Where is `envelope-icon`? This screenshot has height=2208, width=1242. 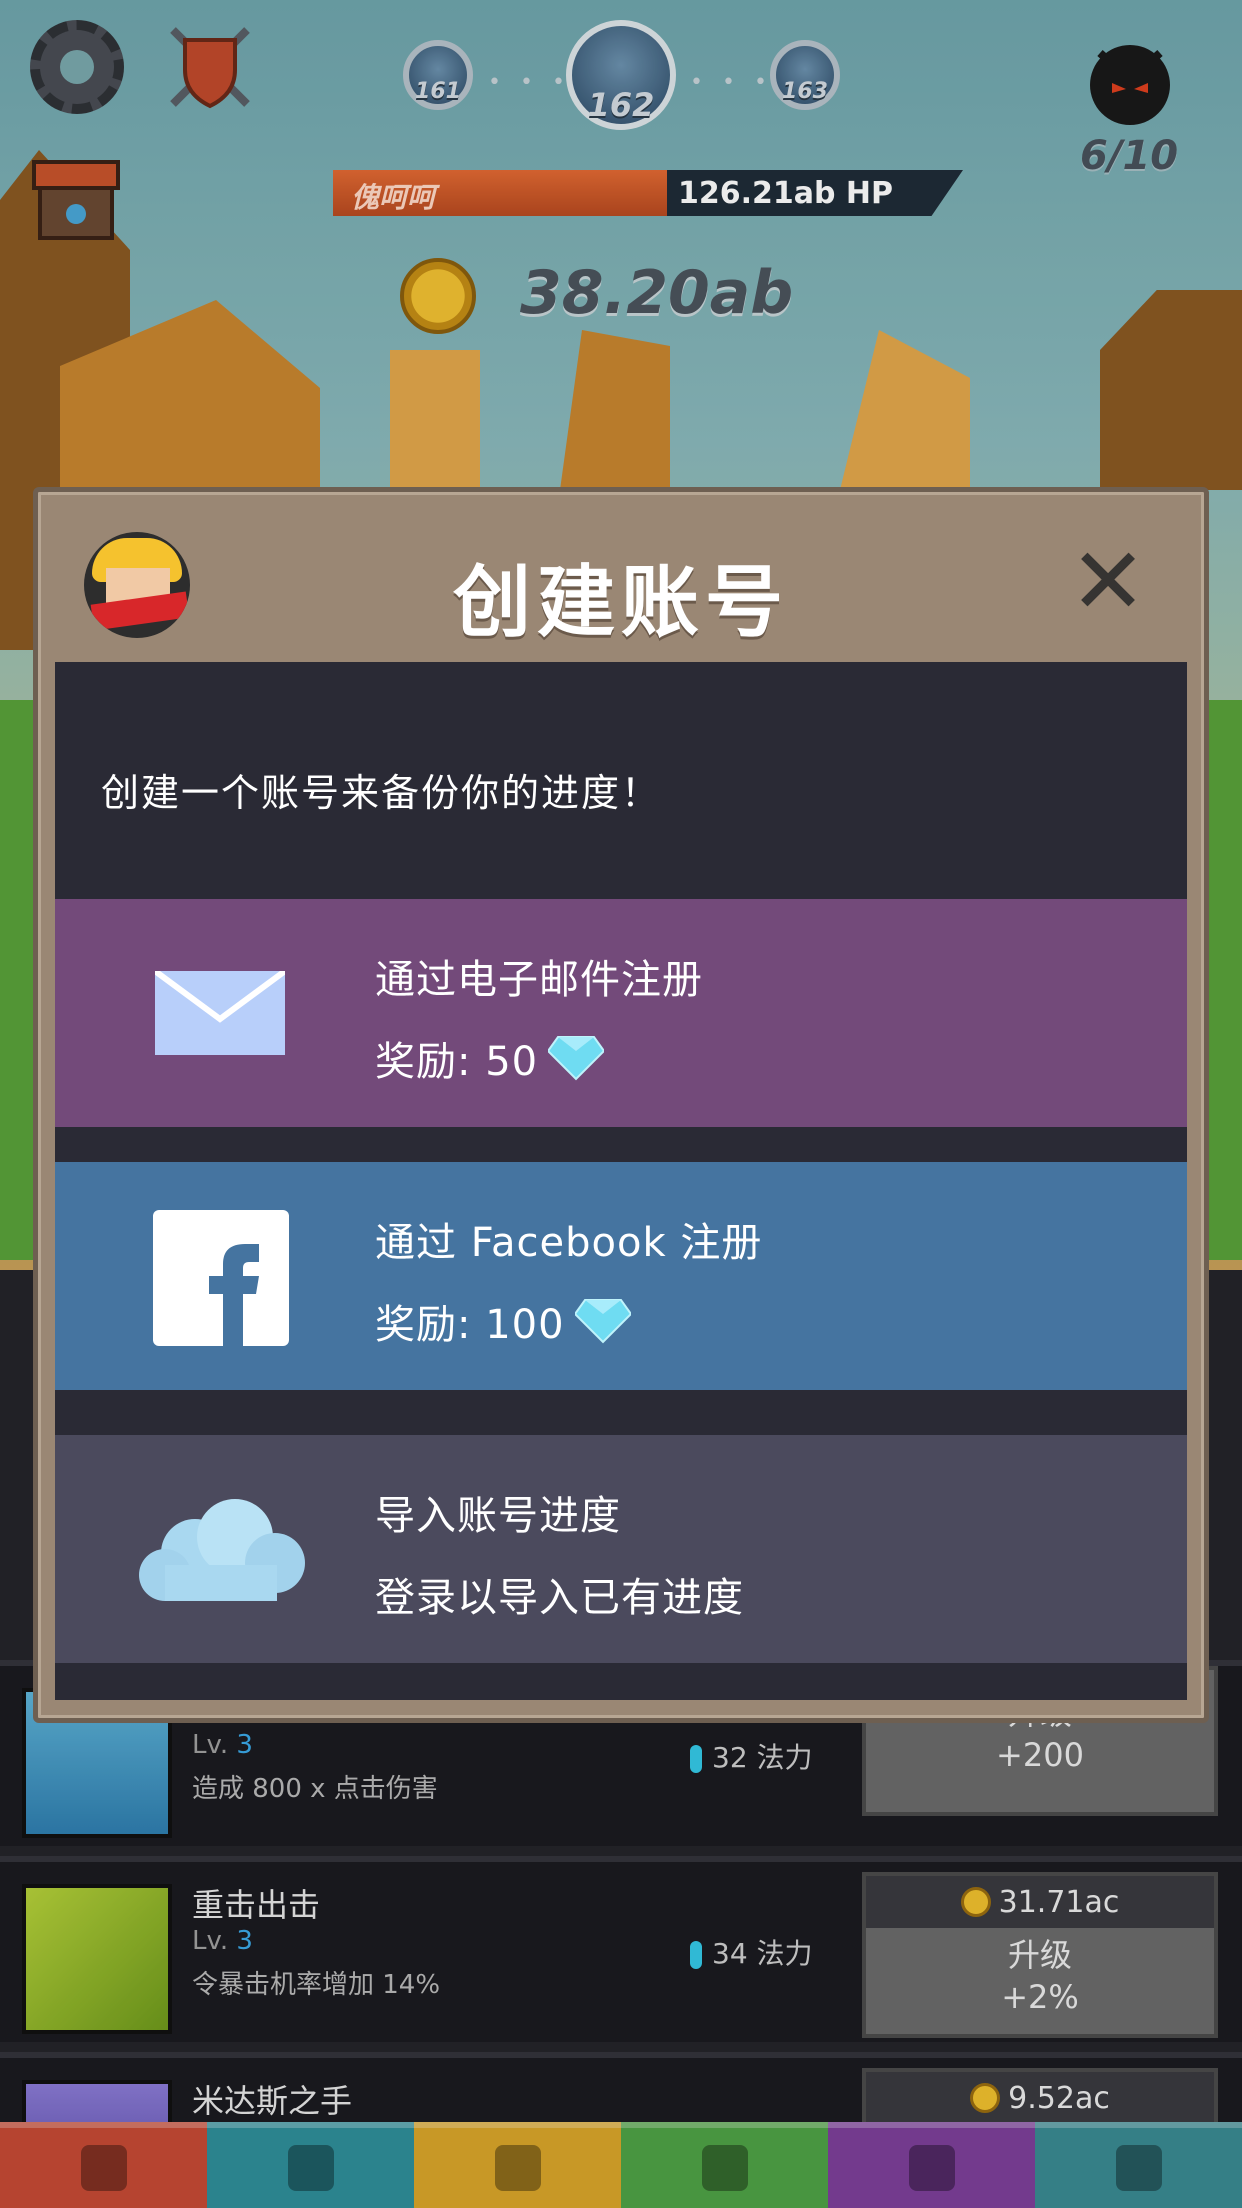 envelope-icon is located at coordinates (220, 1013).